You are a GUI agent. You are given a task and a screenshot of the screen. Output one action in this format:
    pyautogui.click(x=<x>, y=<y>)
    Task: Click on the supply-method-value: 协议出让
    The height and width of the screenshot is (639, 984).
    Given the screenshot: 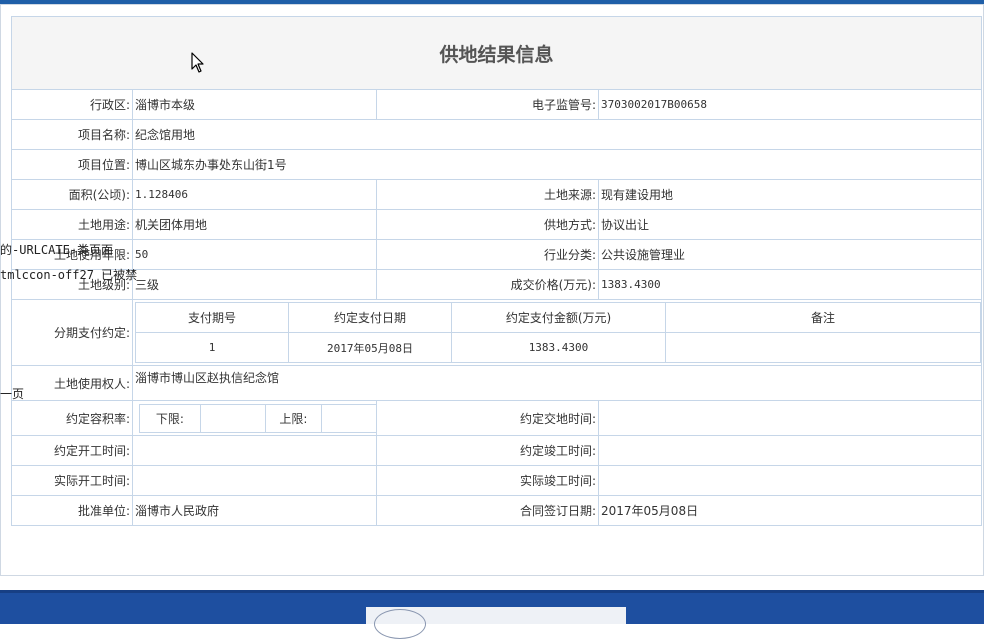 What is the action you would take?
    pyautogui.click(x=790, y=224)
    